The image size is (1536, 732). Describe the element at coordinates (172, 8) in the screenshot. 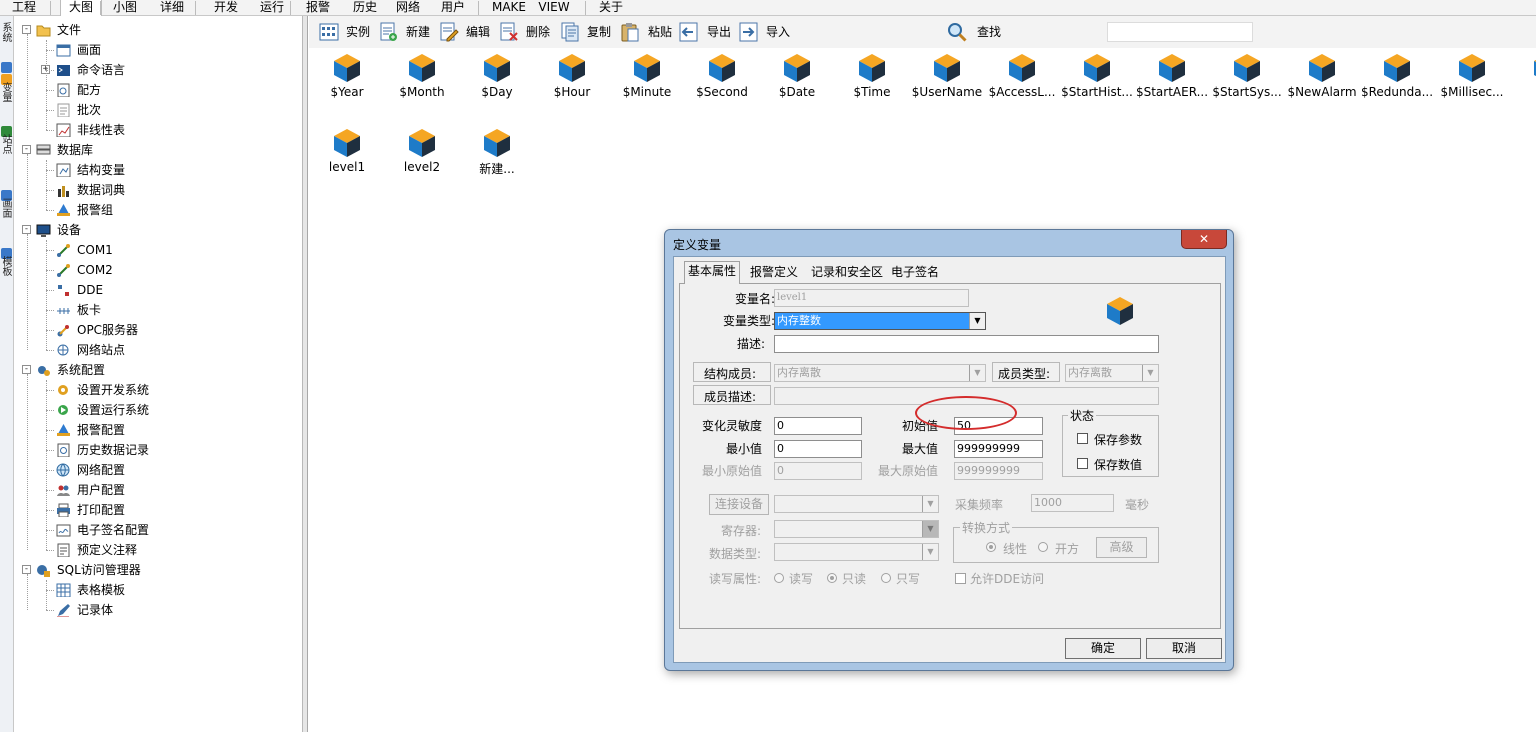

I see `menu-item-3: 详细` at that location.